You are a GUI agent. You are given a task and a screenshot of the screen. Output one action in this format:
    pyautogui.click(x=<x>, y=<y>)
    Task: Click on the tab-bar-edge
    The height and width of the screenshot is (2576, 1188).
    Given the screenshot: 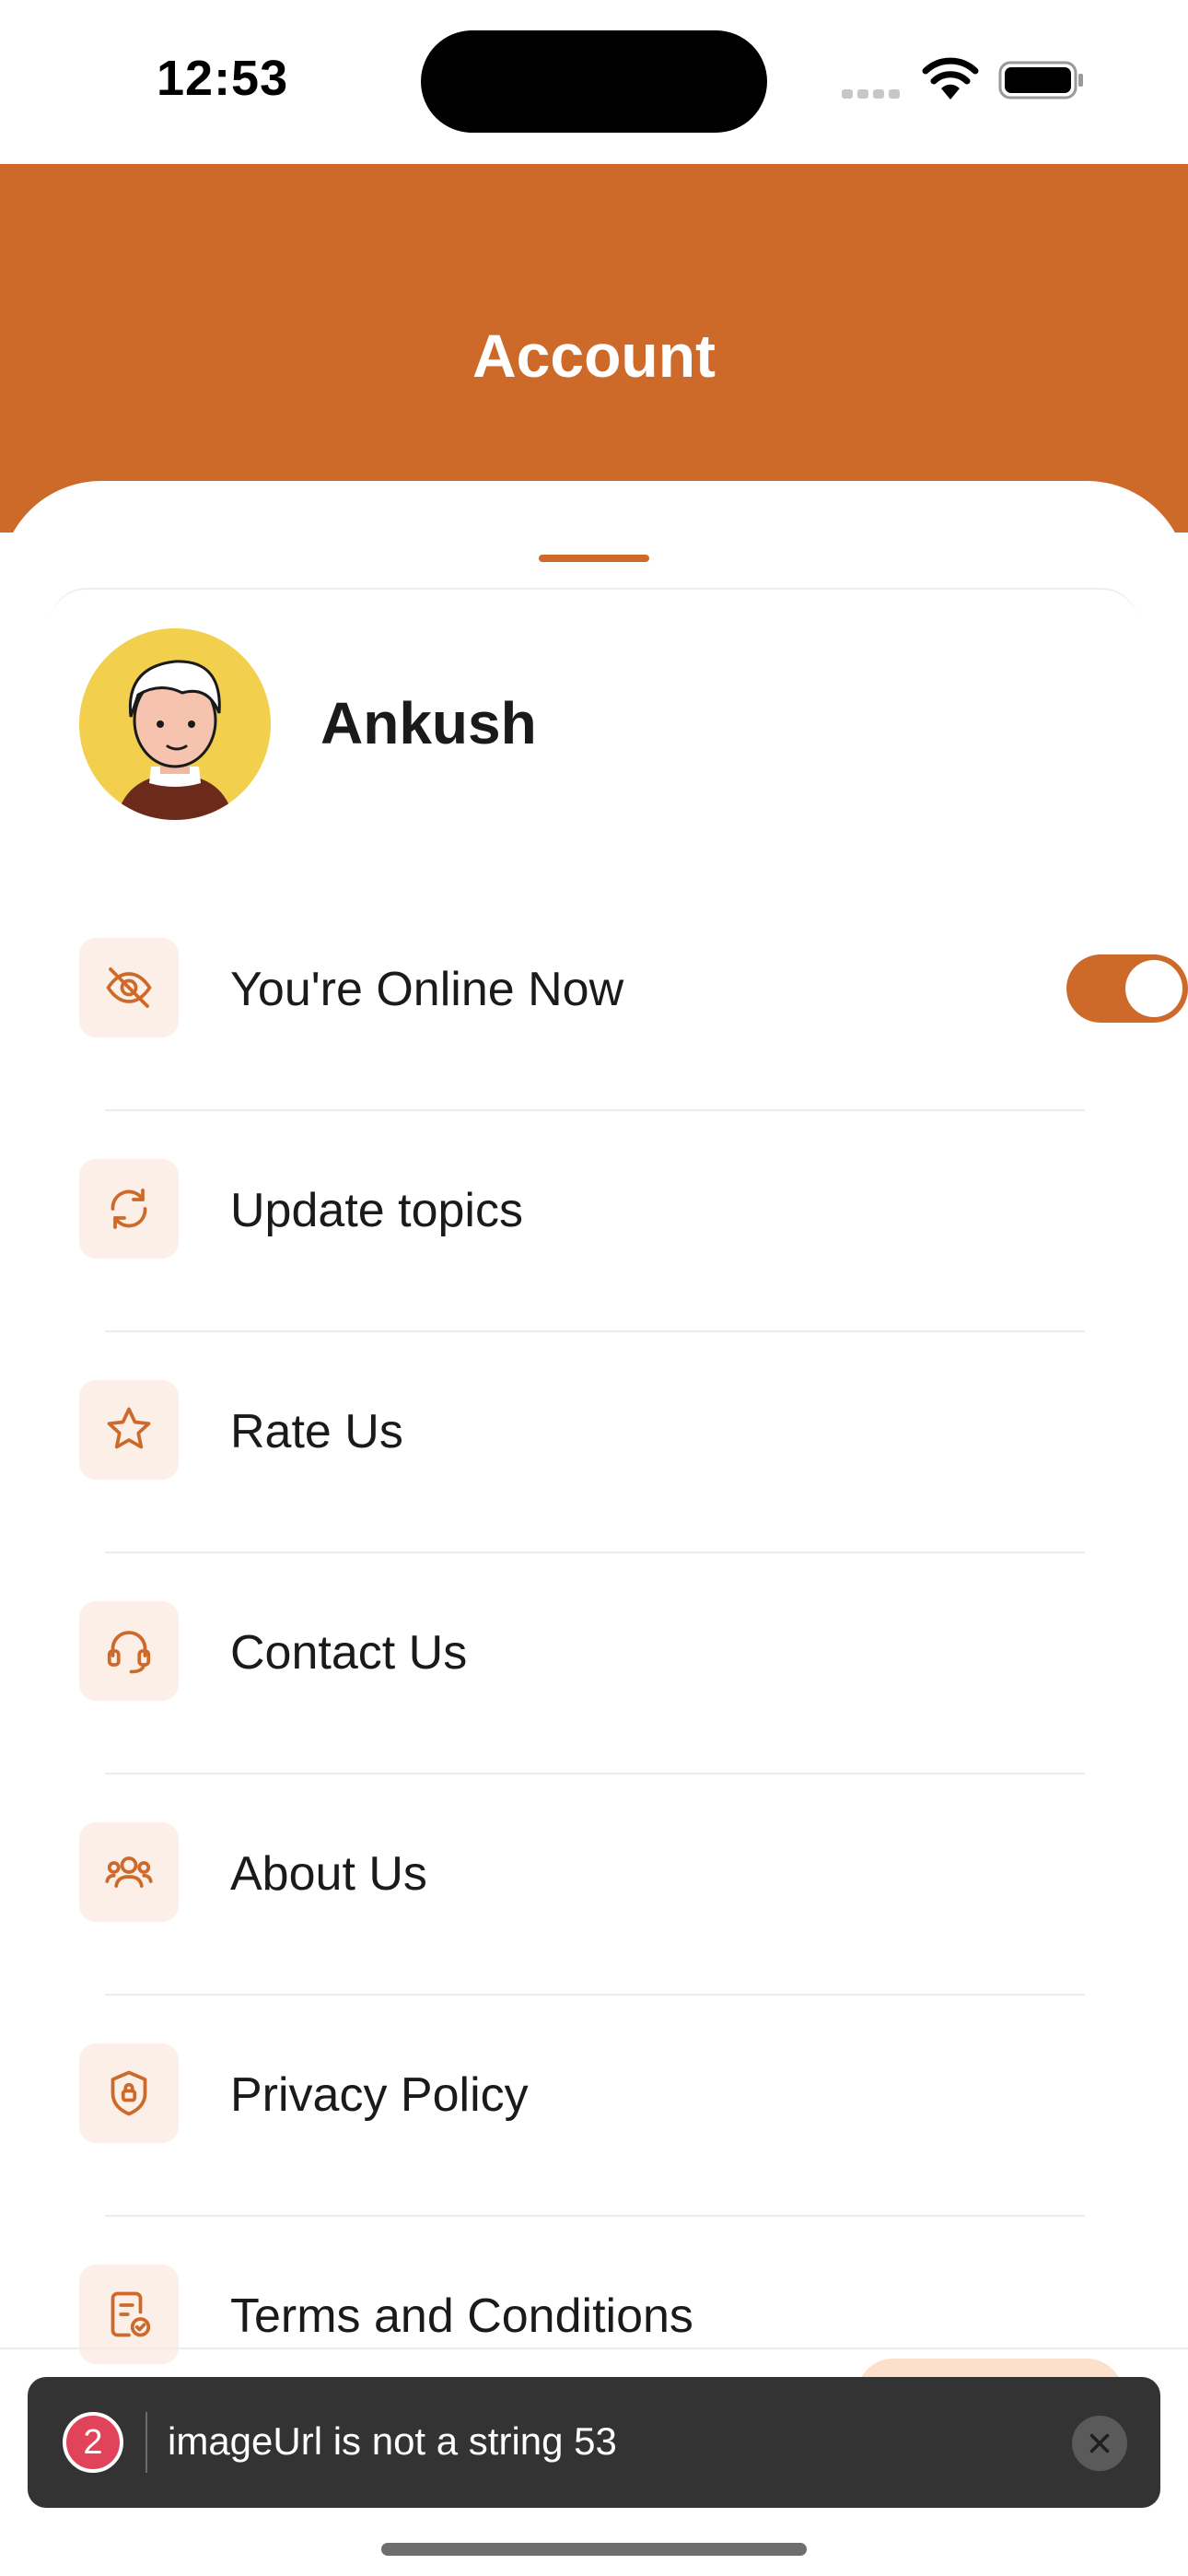 What is the action you would take?
    pyautogui.click(x=594, y=2348)
    